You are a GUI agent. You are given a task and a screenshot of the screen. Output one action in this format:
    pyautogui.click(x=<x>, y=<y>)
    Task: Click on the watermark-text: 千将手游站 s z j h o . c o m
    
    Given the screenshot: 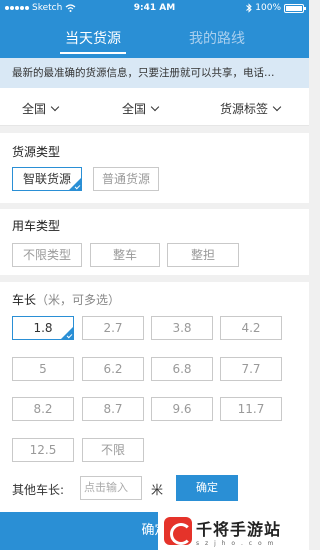 What is the action you would take?
    pyautogui.click(x=238, y=531)
    